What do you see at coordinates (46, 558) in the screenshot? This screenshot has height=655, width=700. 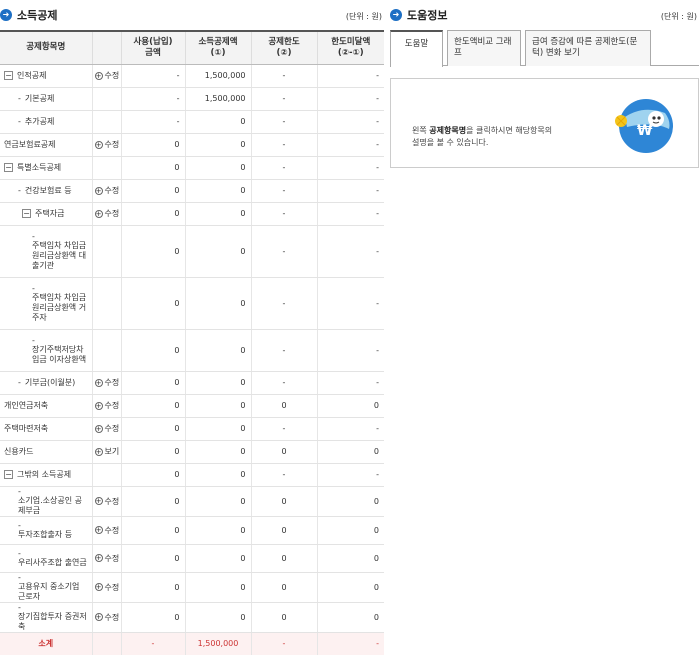 I see `item-name-cell: -우리사주조합 출연금` at bounding box center [46, 558].